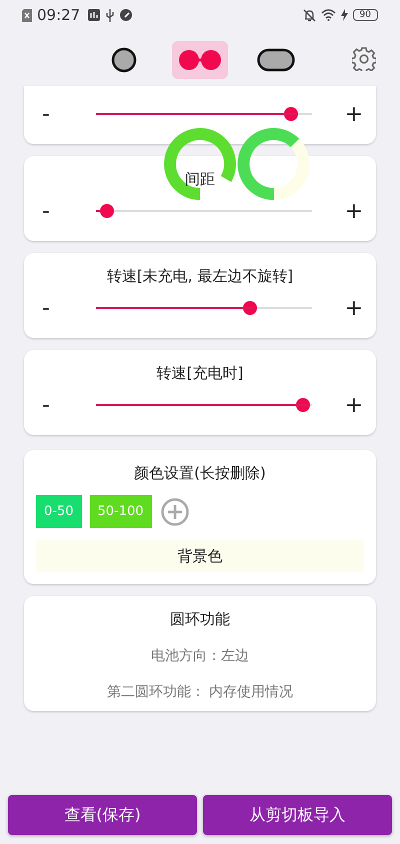 This screenshot has height=844, width=400. What do you see at coordinates (94, 15) in the screenshot?
I see `app-icon` at bounding box center [94, 15].